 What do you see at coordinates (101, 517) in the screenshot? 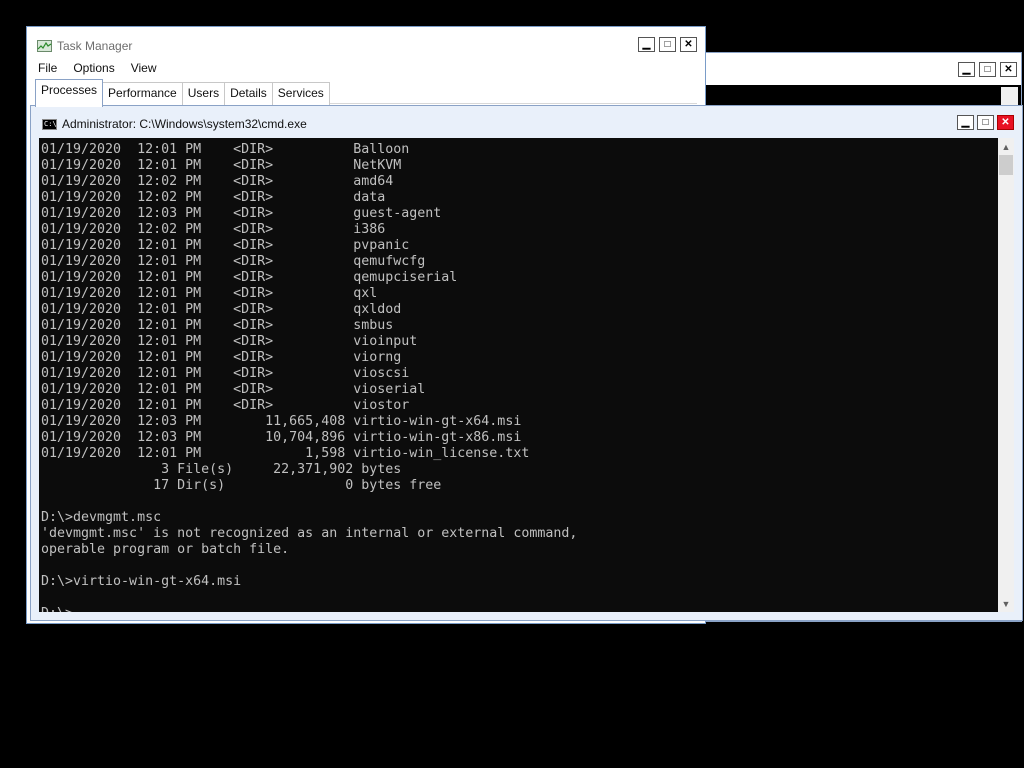
I see `console-line: D:\>devmgmt.msc` at bounding box center [101, 517].